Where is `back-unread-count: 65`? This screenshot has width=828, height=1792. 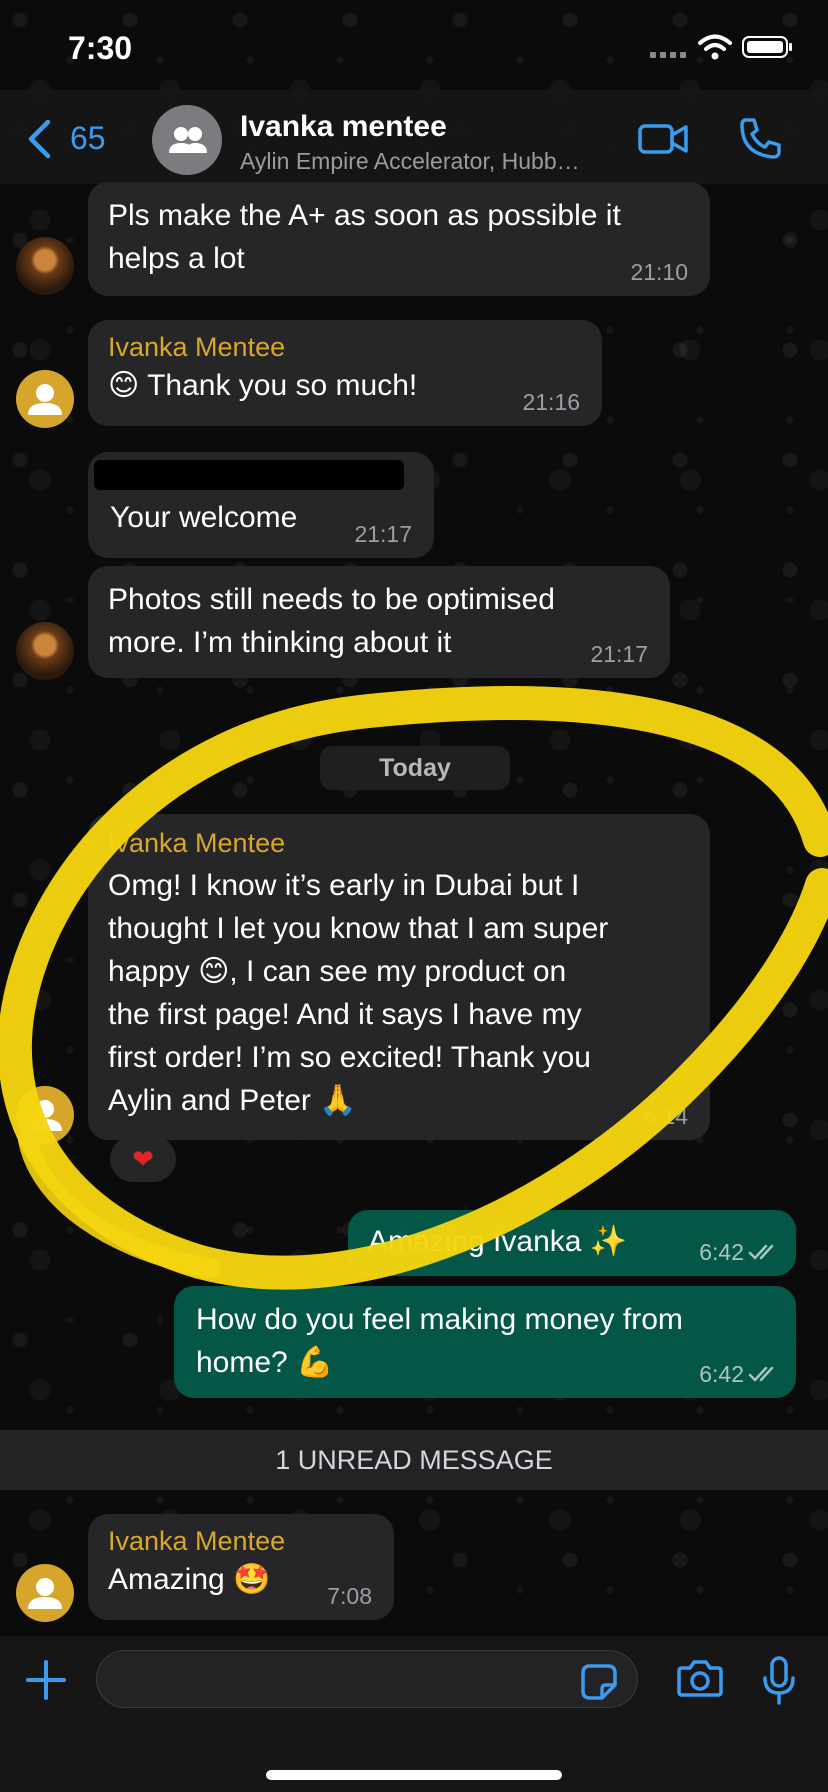
back-unread-count: 65 is located at coordinates (88, 138).